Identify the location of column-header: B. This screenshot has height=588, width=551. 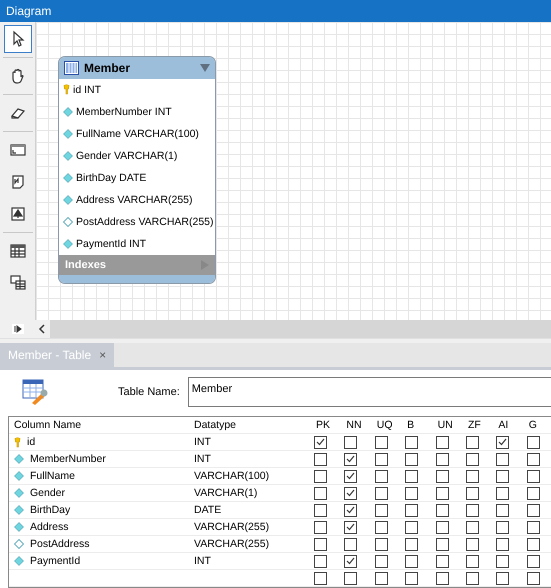
(417, 425).